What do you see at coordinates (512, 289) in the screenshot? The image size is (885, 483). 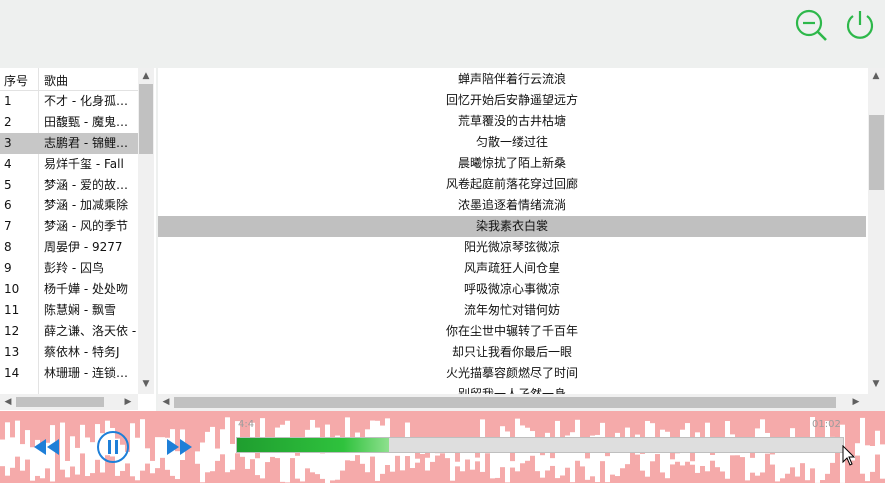 I see `lyric-line: 呼吸微凉心事微凉` at bounding box center [512, 289].